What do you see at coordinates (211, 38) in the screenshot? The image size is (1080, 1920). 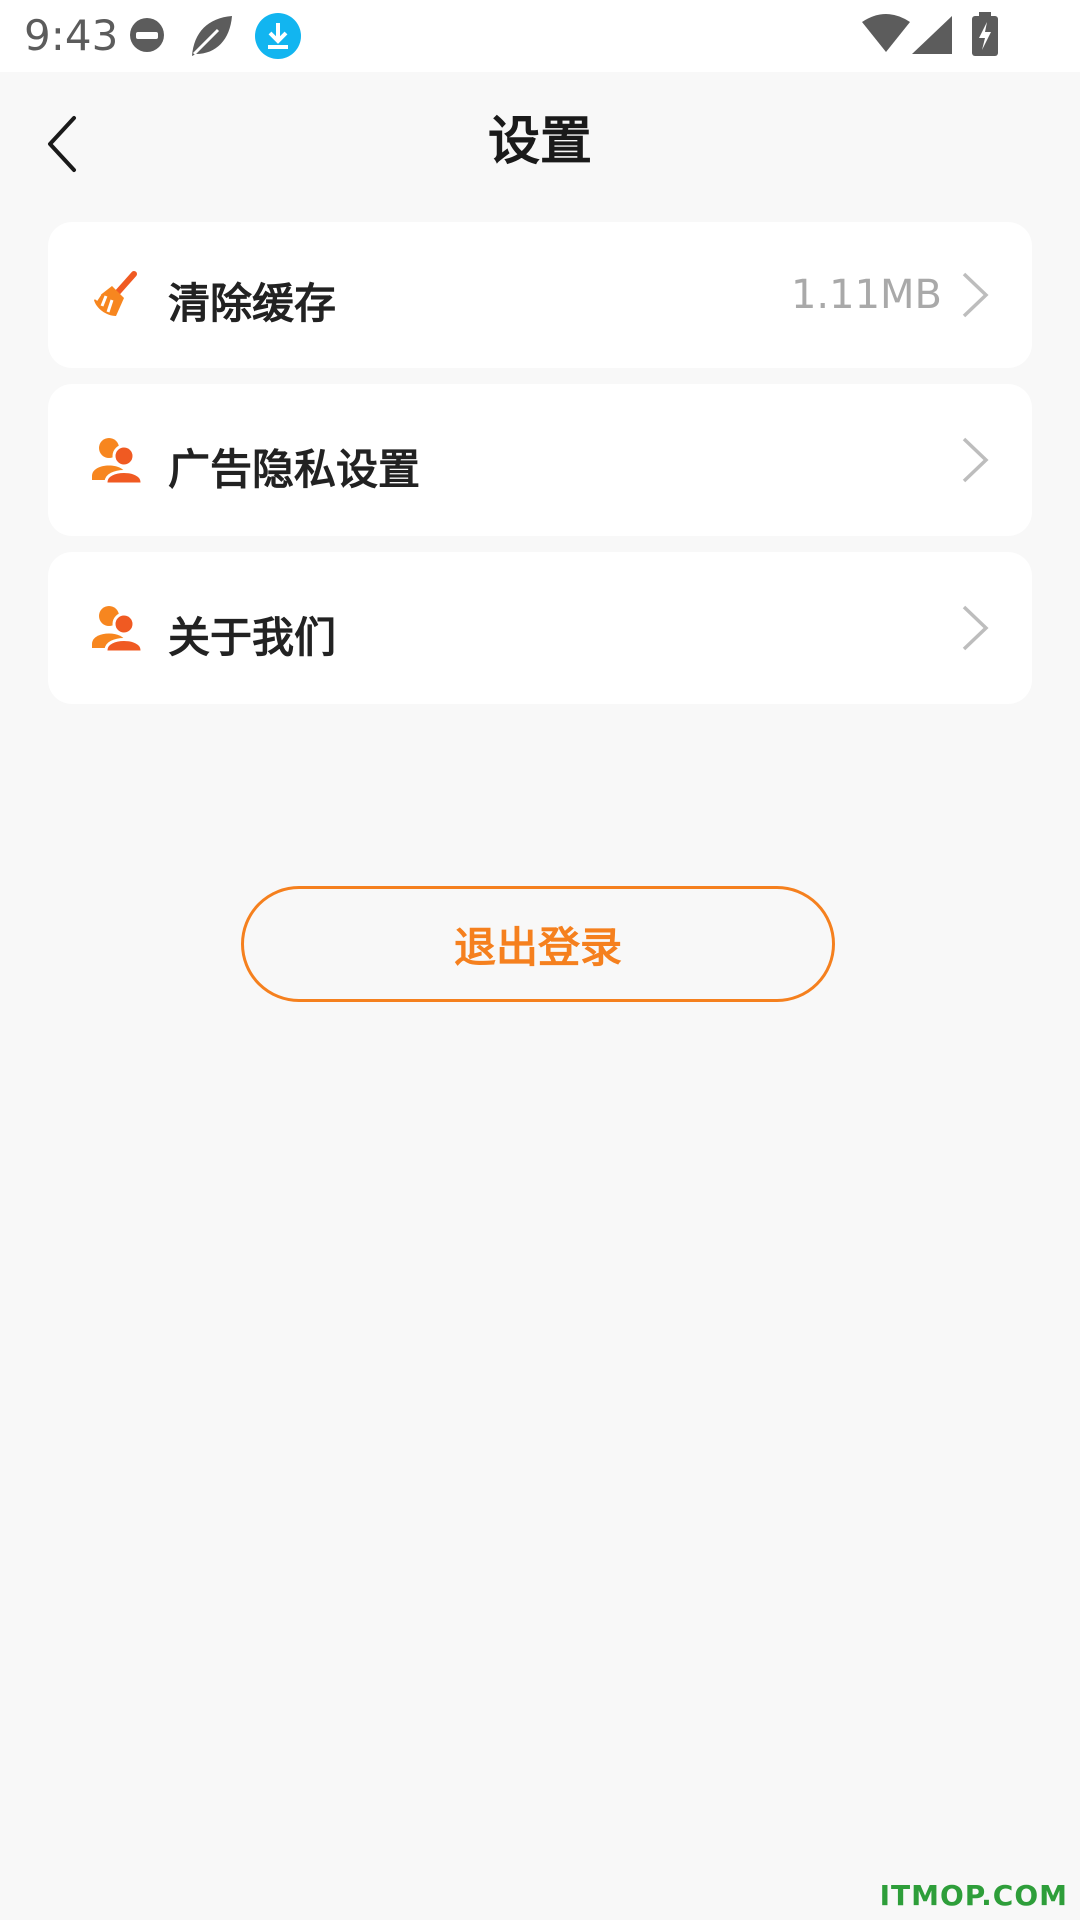 I see `leaf-icon` at bounding box center [211, 38].